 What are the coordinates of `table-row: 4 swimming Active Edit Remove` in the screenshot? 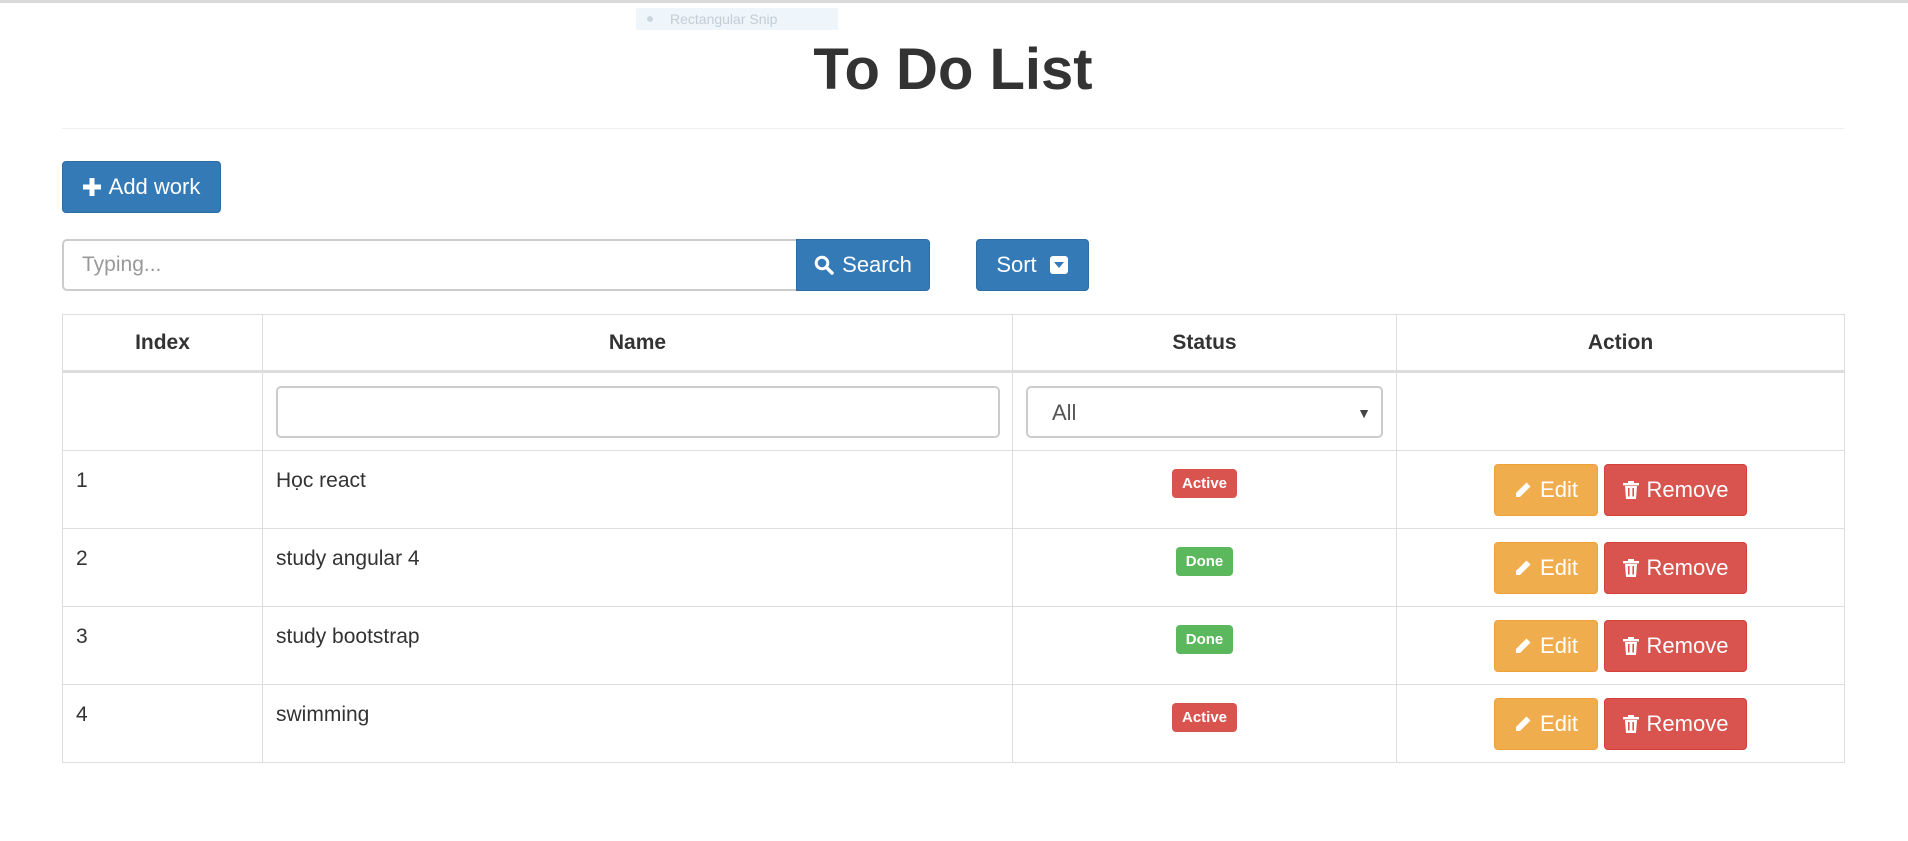 It's located at (953, 723).